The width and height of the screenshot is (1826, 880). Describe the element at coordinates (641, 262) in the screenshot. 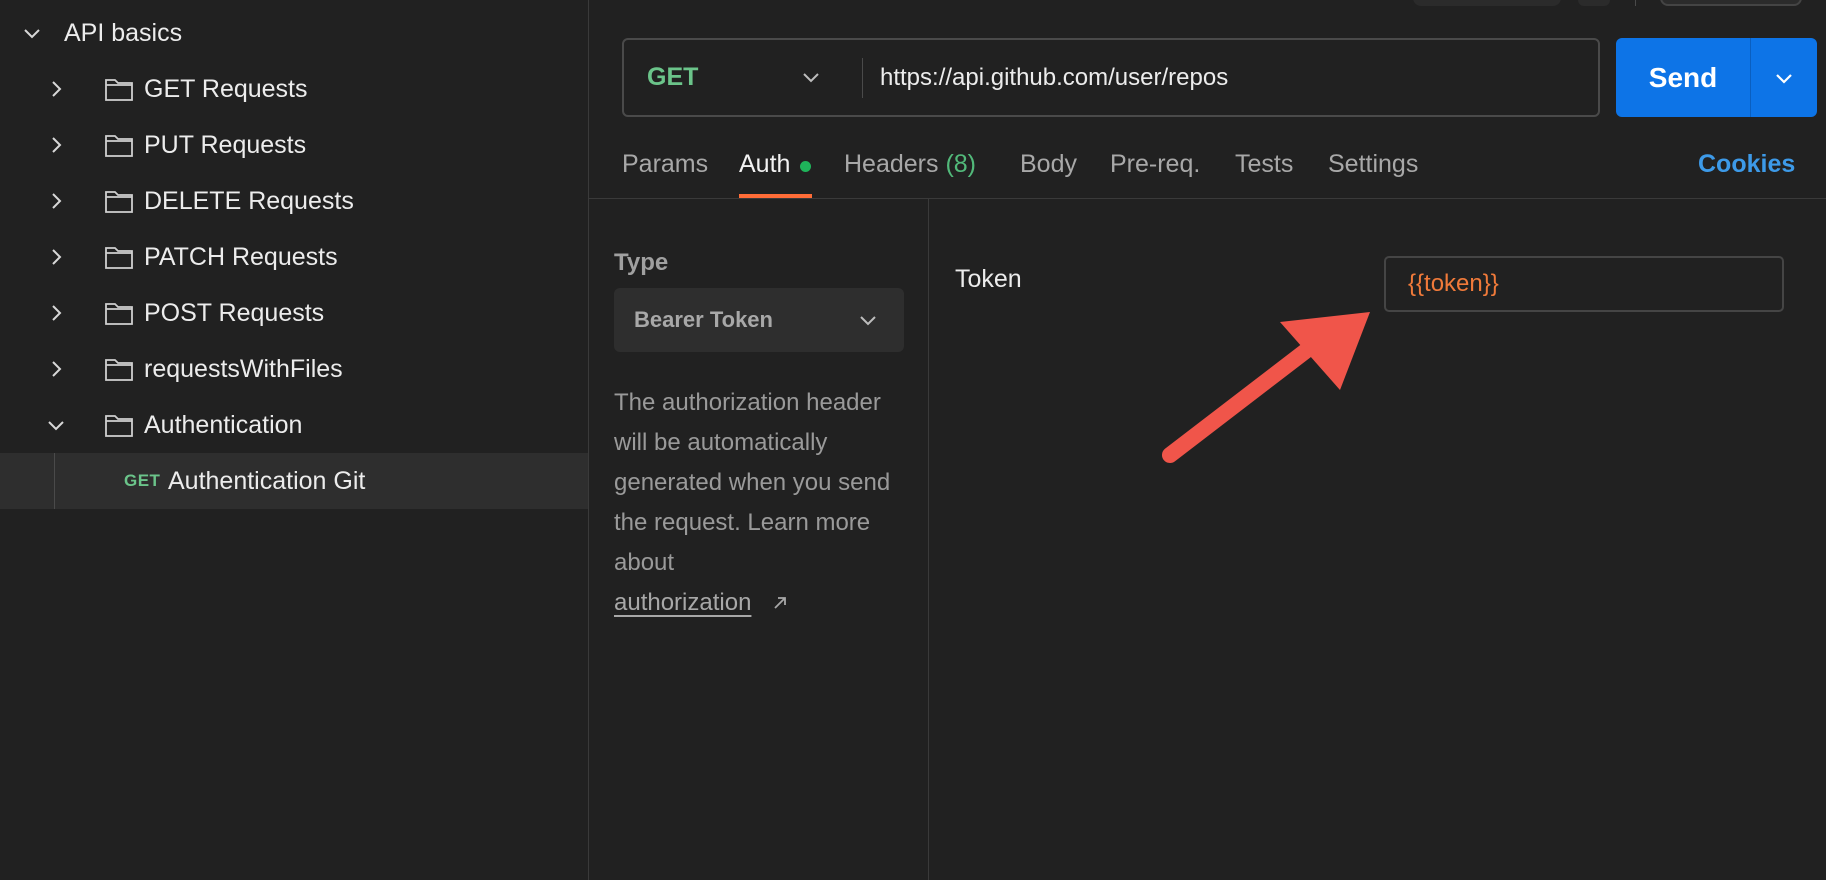

I see `auth-type-label: Type` at that location.